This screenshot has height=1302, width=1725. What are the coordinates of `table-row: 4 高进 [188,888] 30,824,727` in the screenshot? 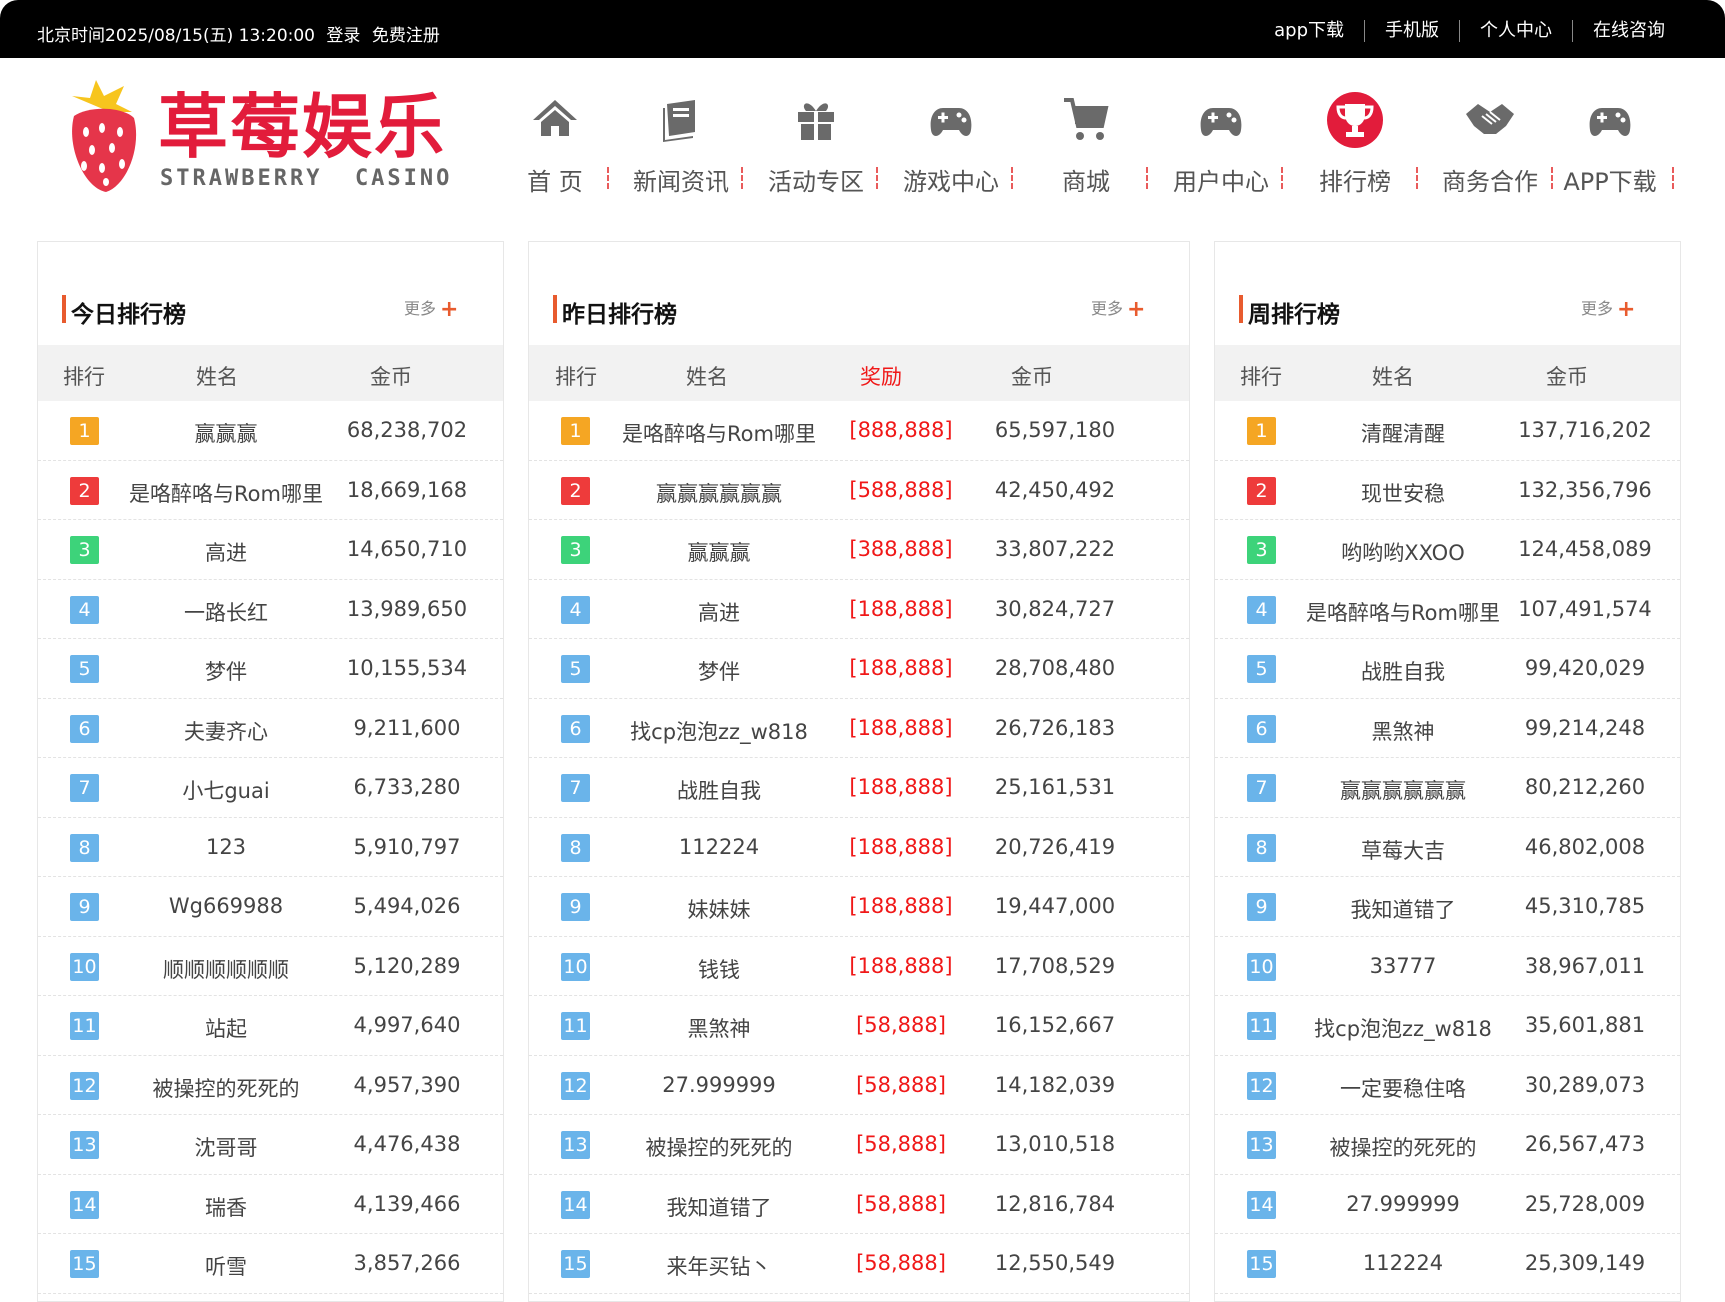 It's located at (859, 609).